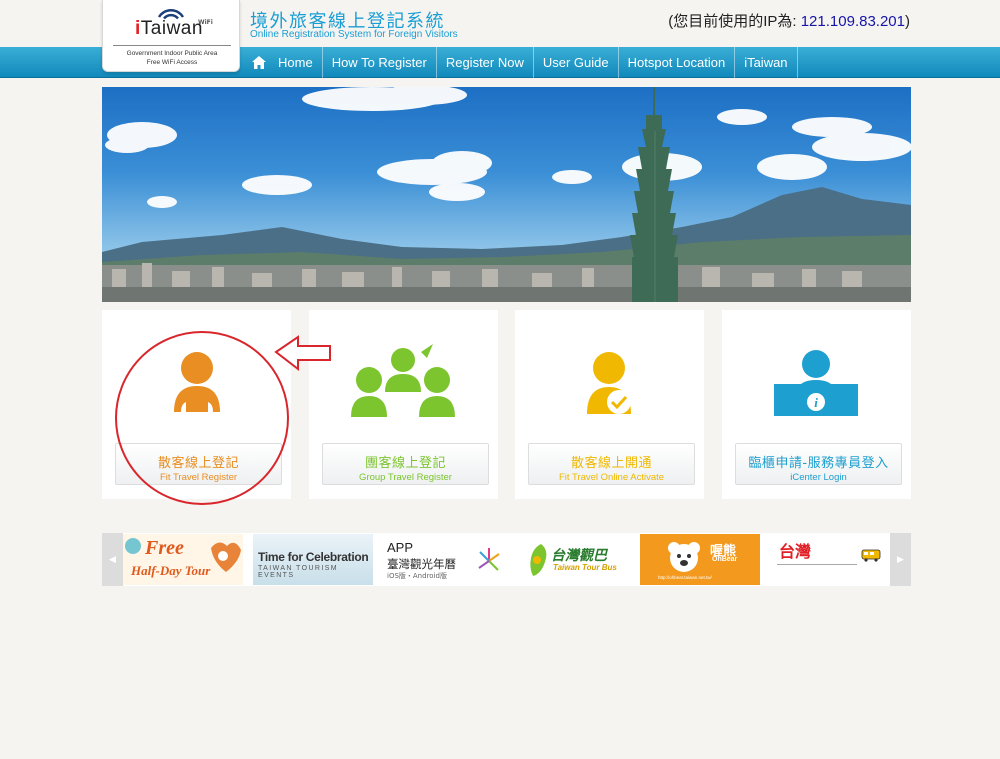 Image resolution: width=1000 pixels, height=759 pixels. I want to click on ip-prefix: (您目前使用的IP為:, so click(734, 21).